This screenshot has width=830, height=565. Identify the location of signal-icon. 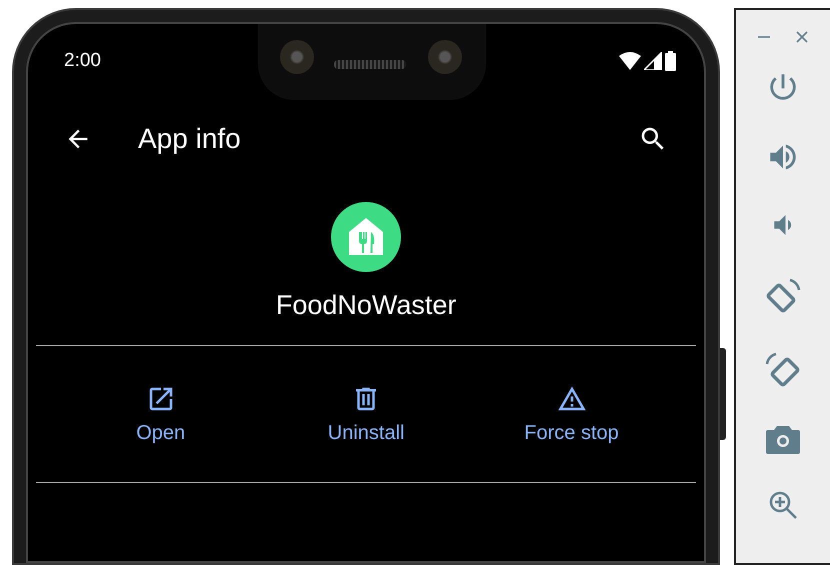
(653, 61).